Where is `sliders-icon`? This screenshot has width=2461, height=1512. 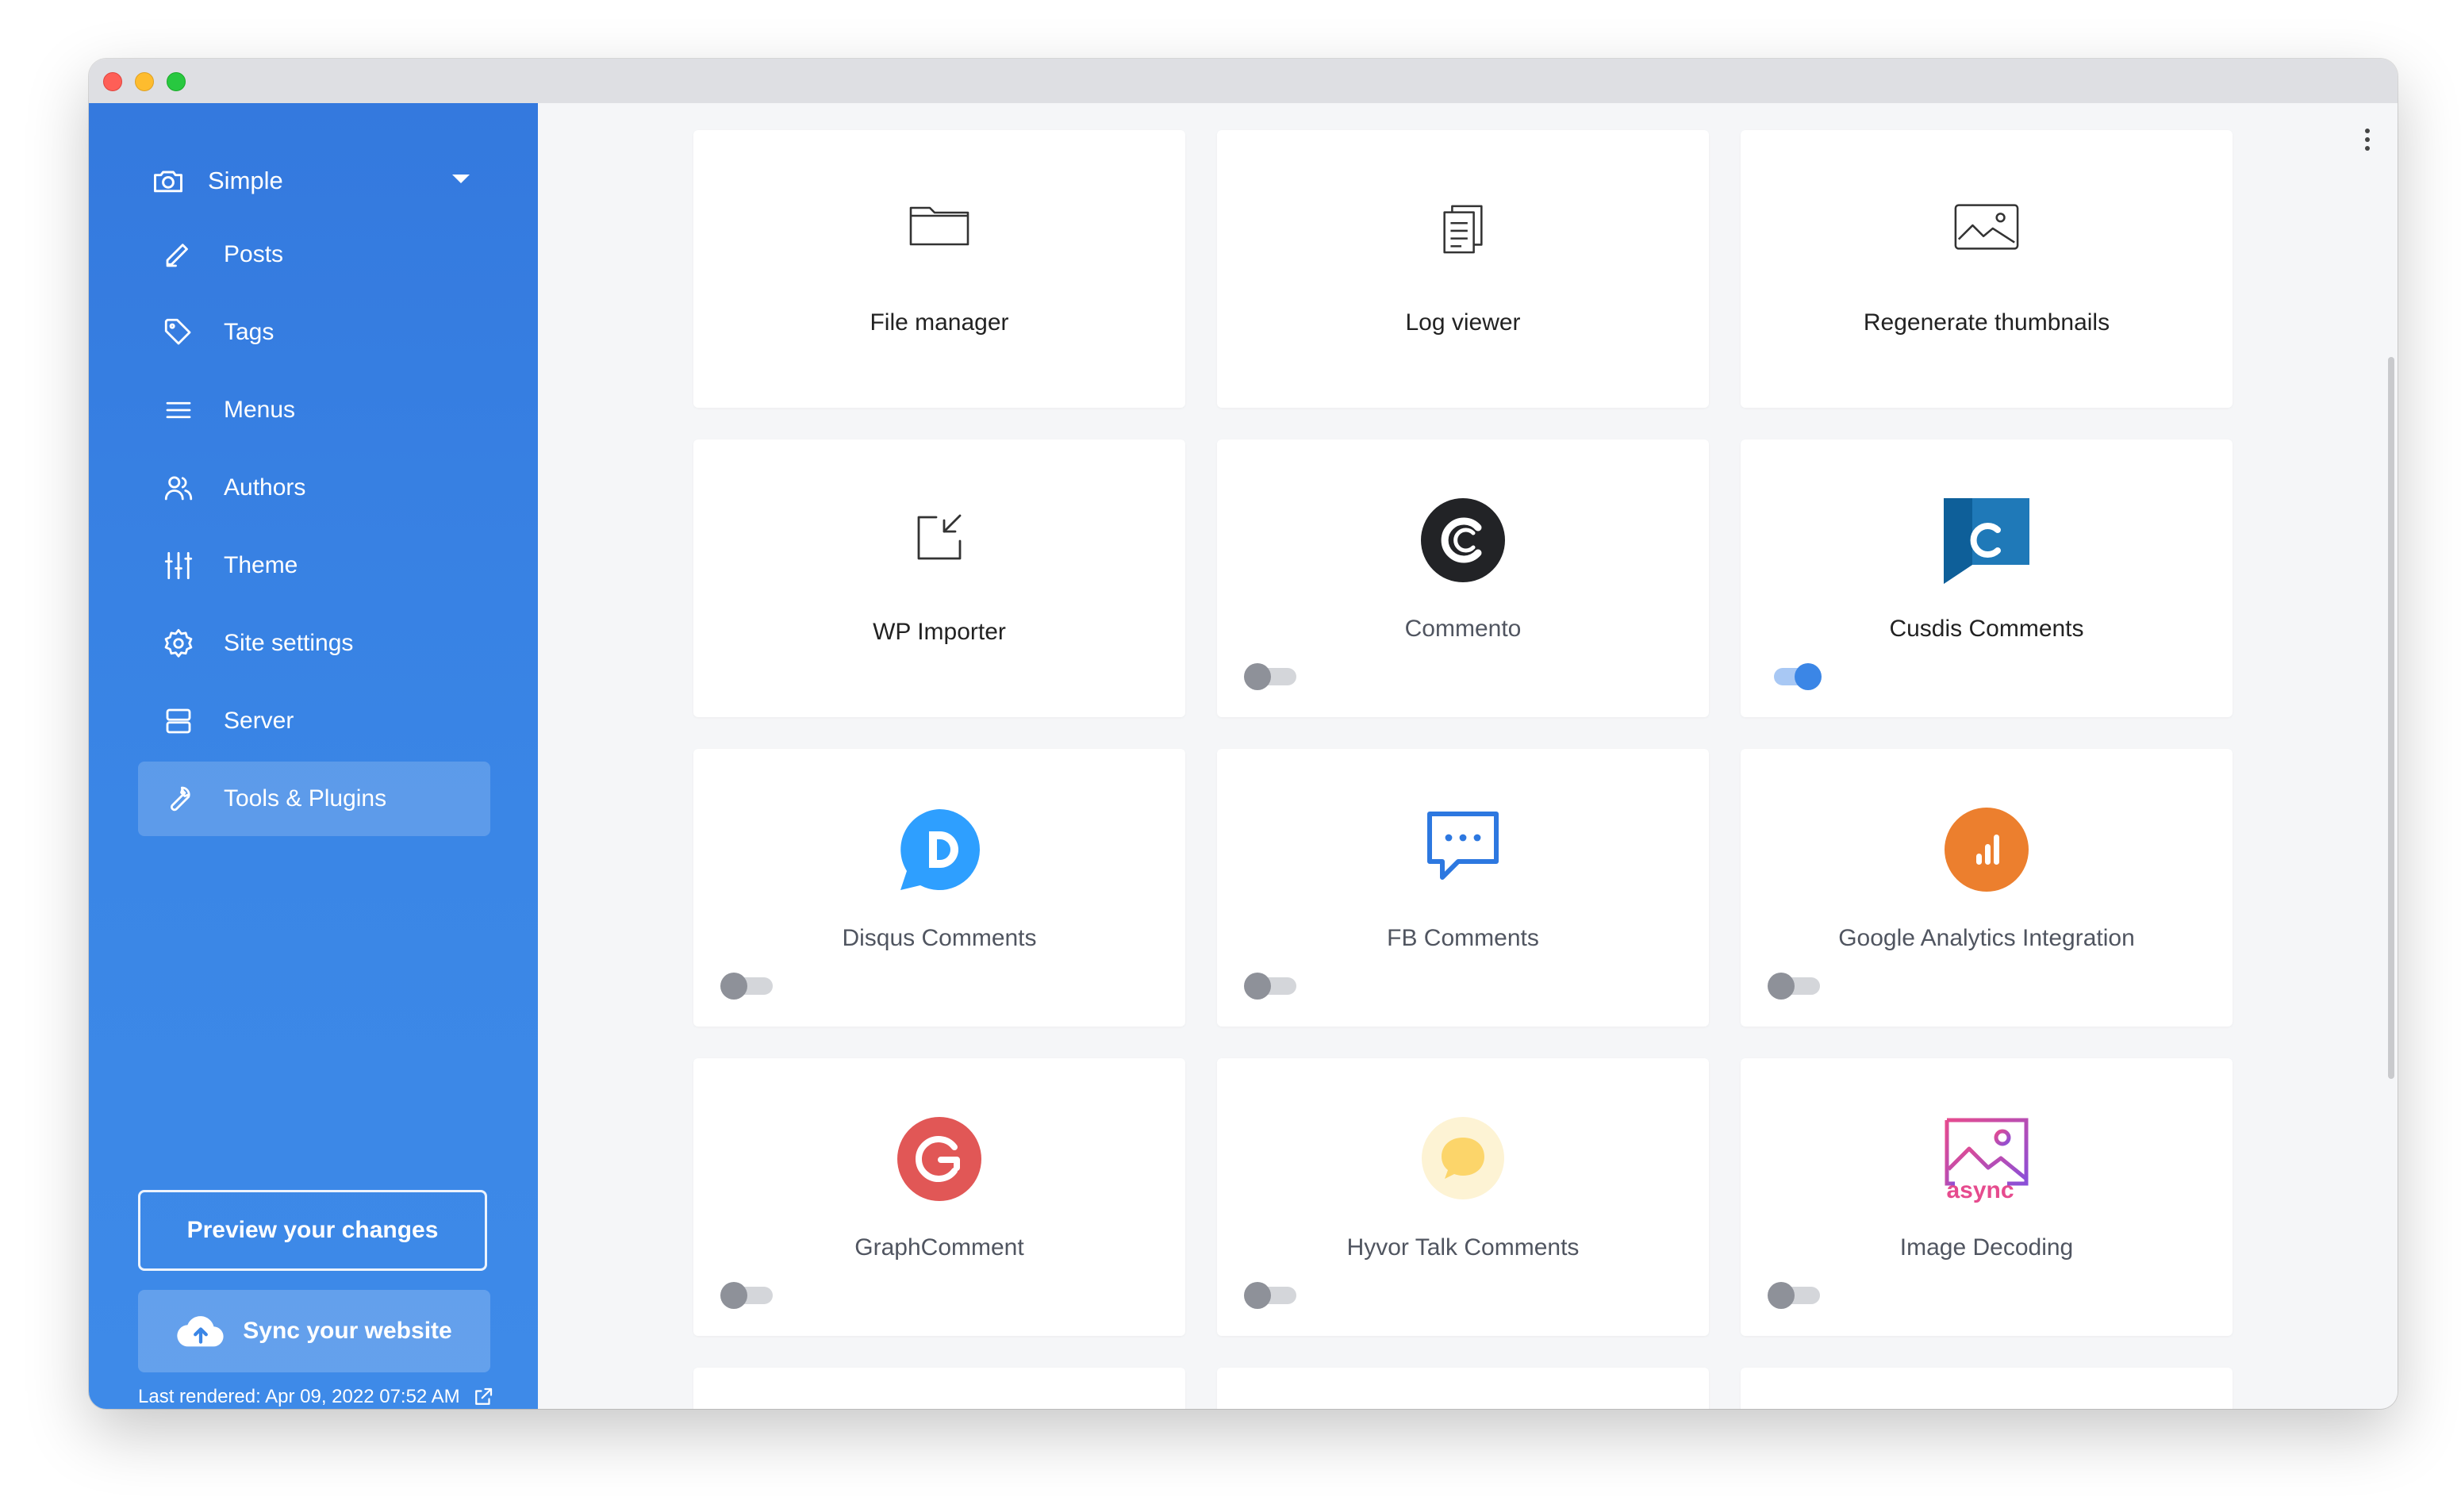
sliders-icon is located at coordinates (178, 566).